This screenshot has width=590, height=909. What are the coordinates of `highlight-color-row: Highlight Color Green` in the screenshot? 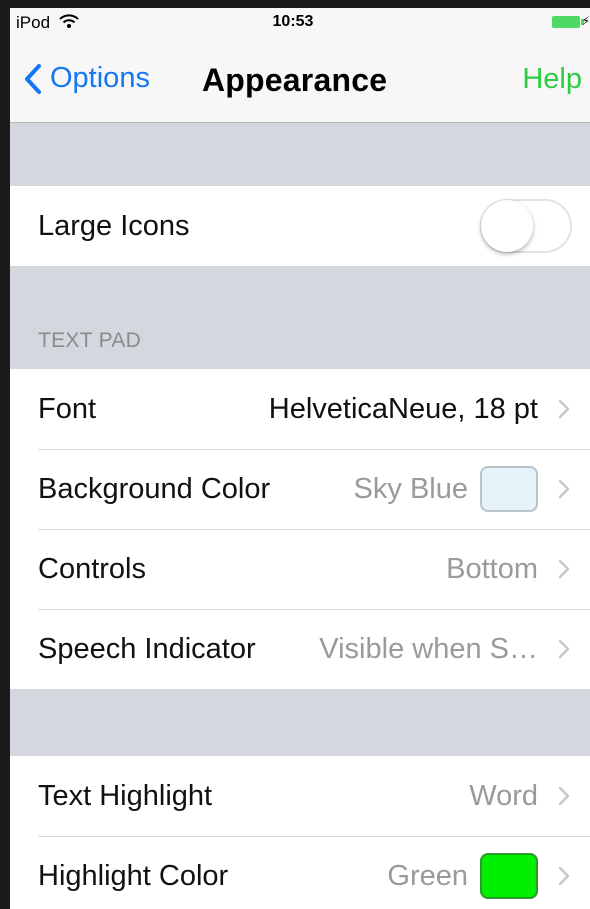 It's located at (300, 872).